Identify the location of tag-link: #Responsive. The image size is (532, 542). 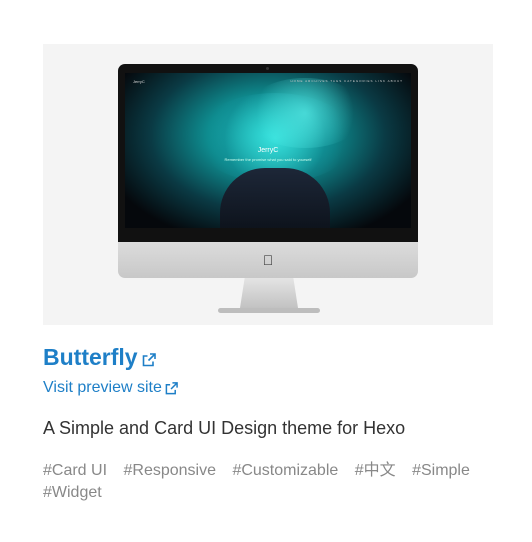
(169, 470).